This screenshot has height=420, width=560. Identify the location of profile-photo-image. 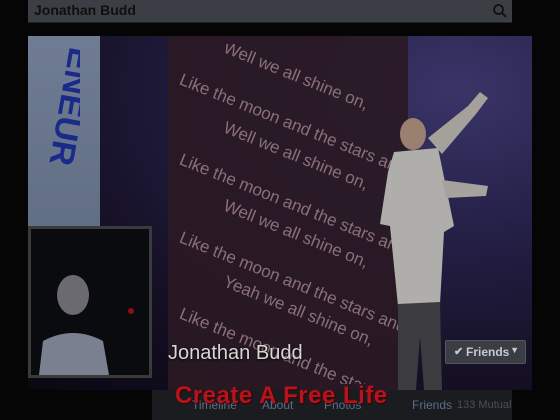
(90, 302).